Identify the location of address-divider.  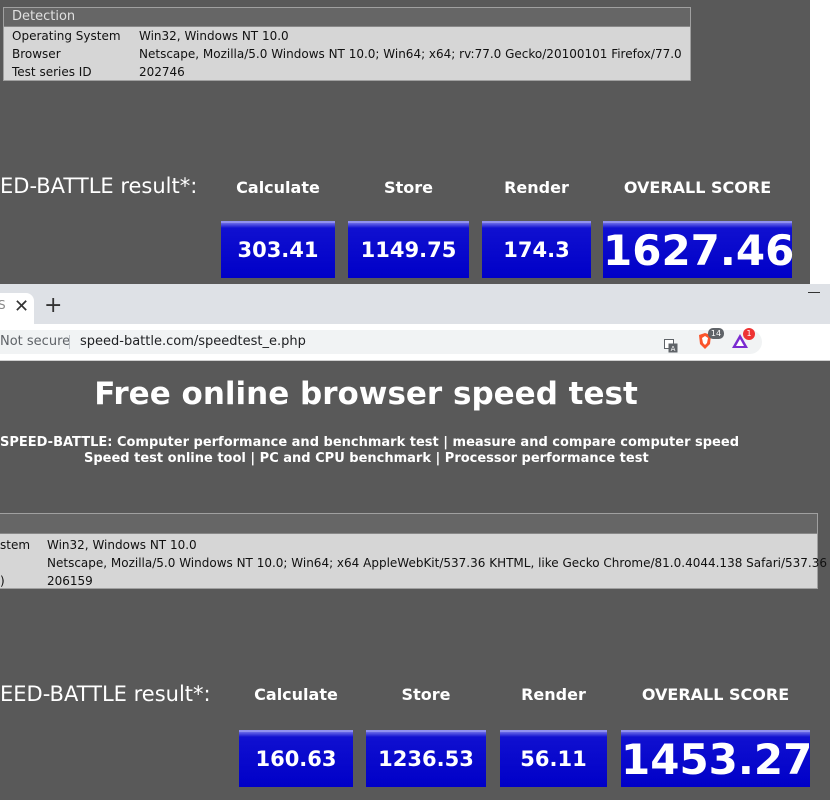
(69, 342).